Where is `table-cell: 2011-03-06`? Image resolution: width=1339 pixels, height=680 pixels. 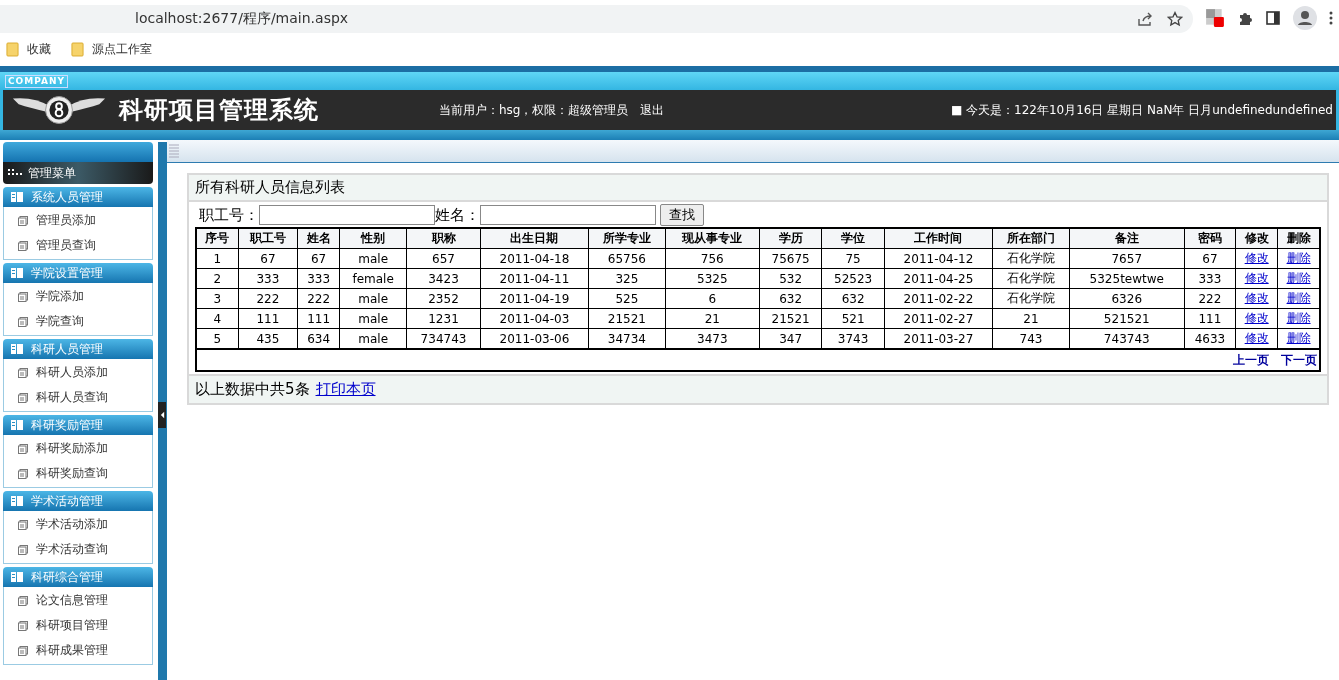
table-cell: 2011-03-06 is located at coordinates (534, 338).